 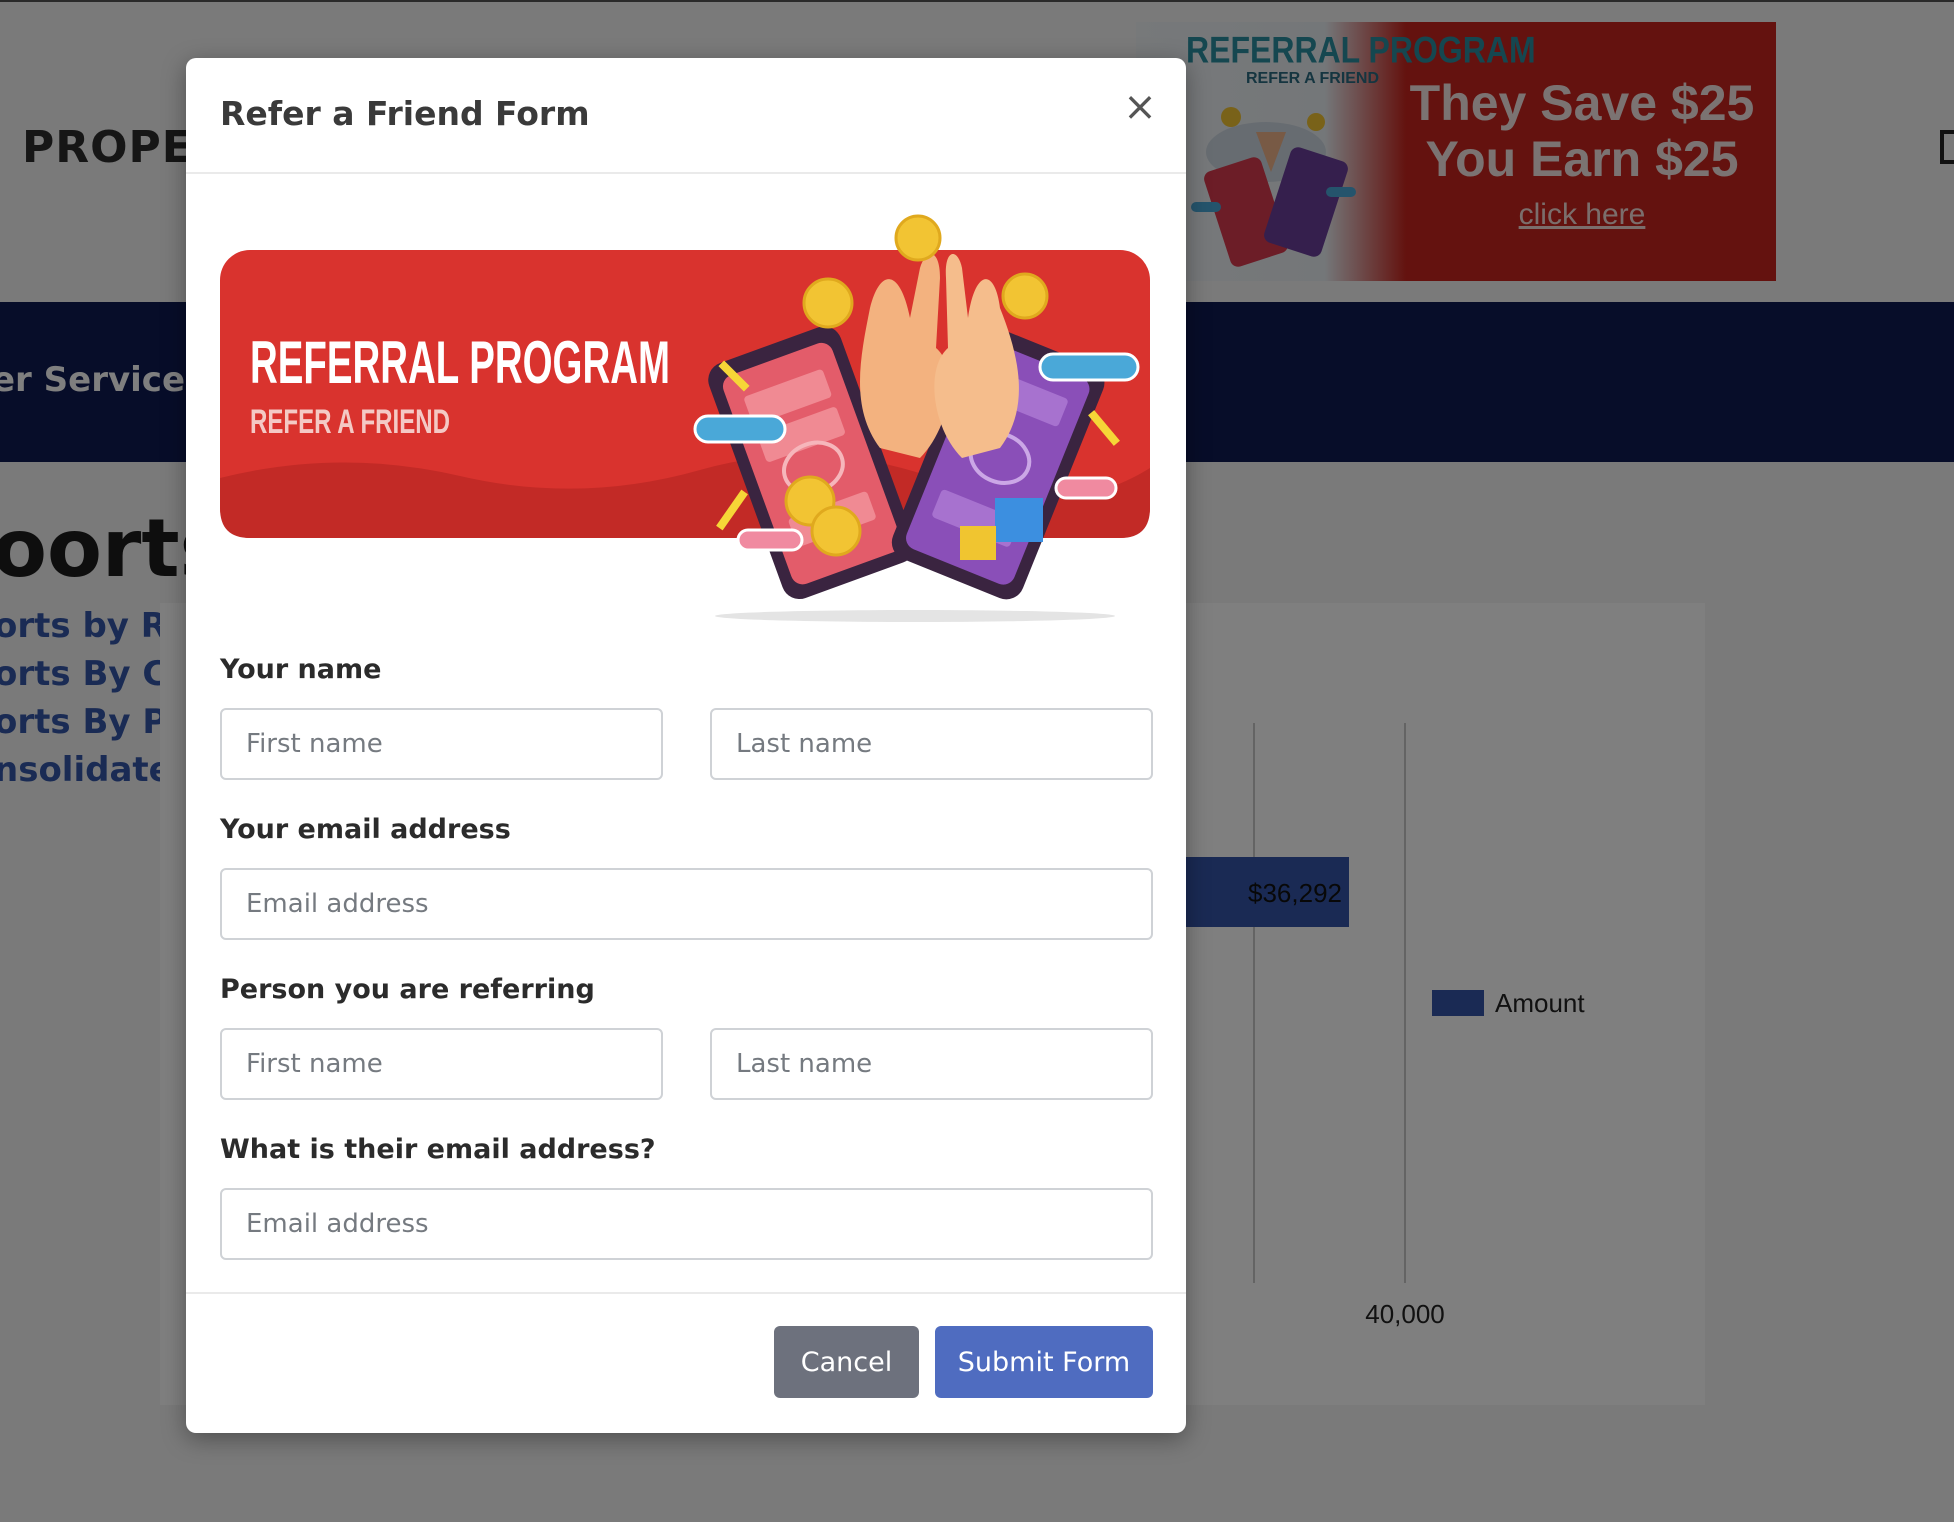 What do you see at coordinates (407, 989) in the screenshot?
I see `referral-name-label: Person you are referring` at bounding box center [407, 989].